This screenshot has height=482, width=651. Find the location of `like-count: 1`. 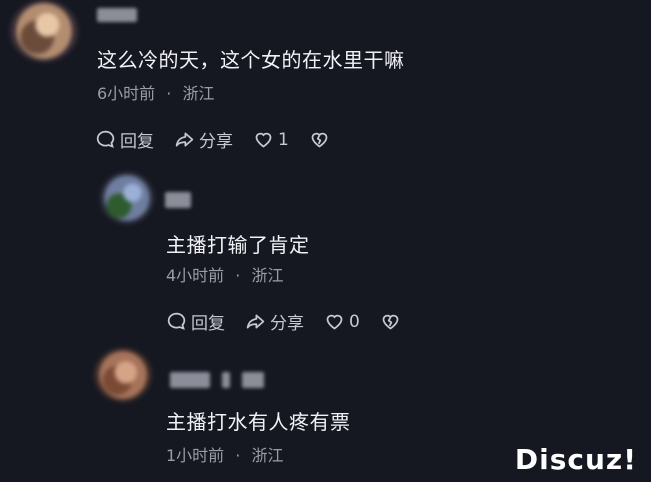

like-count: 1 is located at coordinates (283, 139).